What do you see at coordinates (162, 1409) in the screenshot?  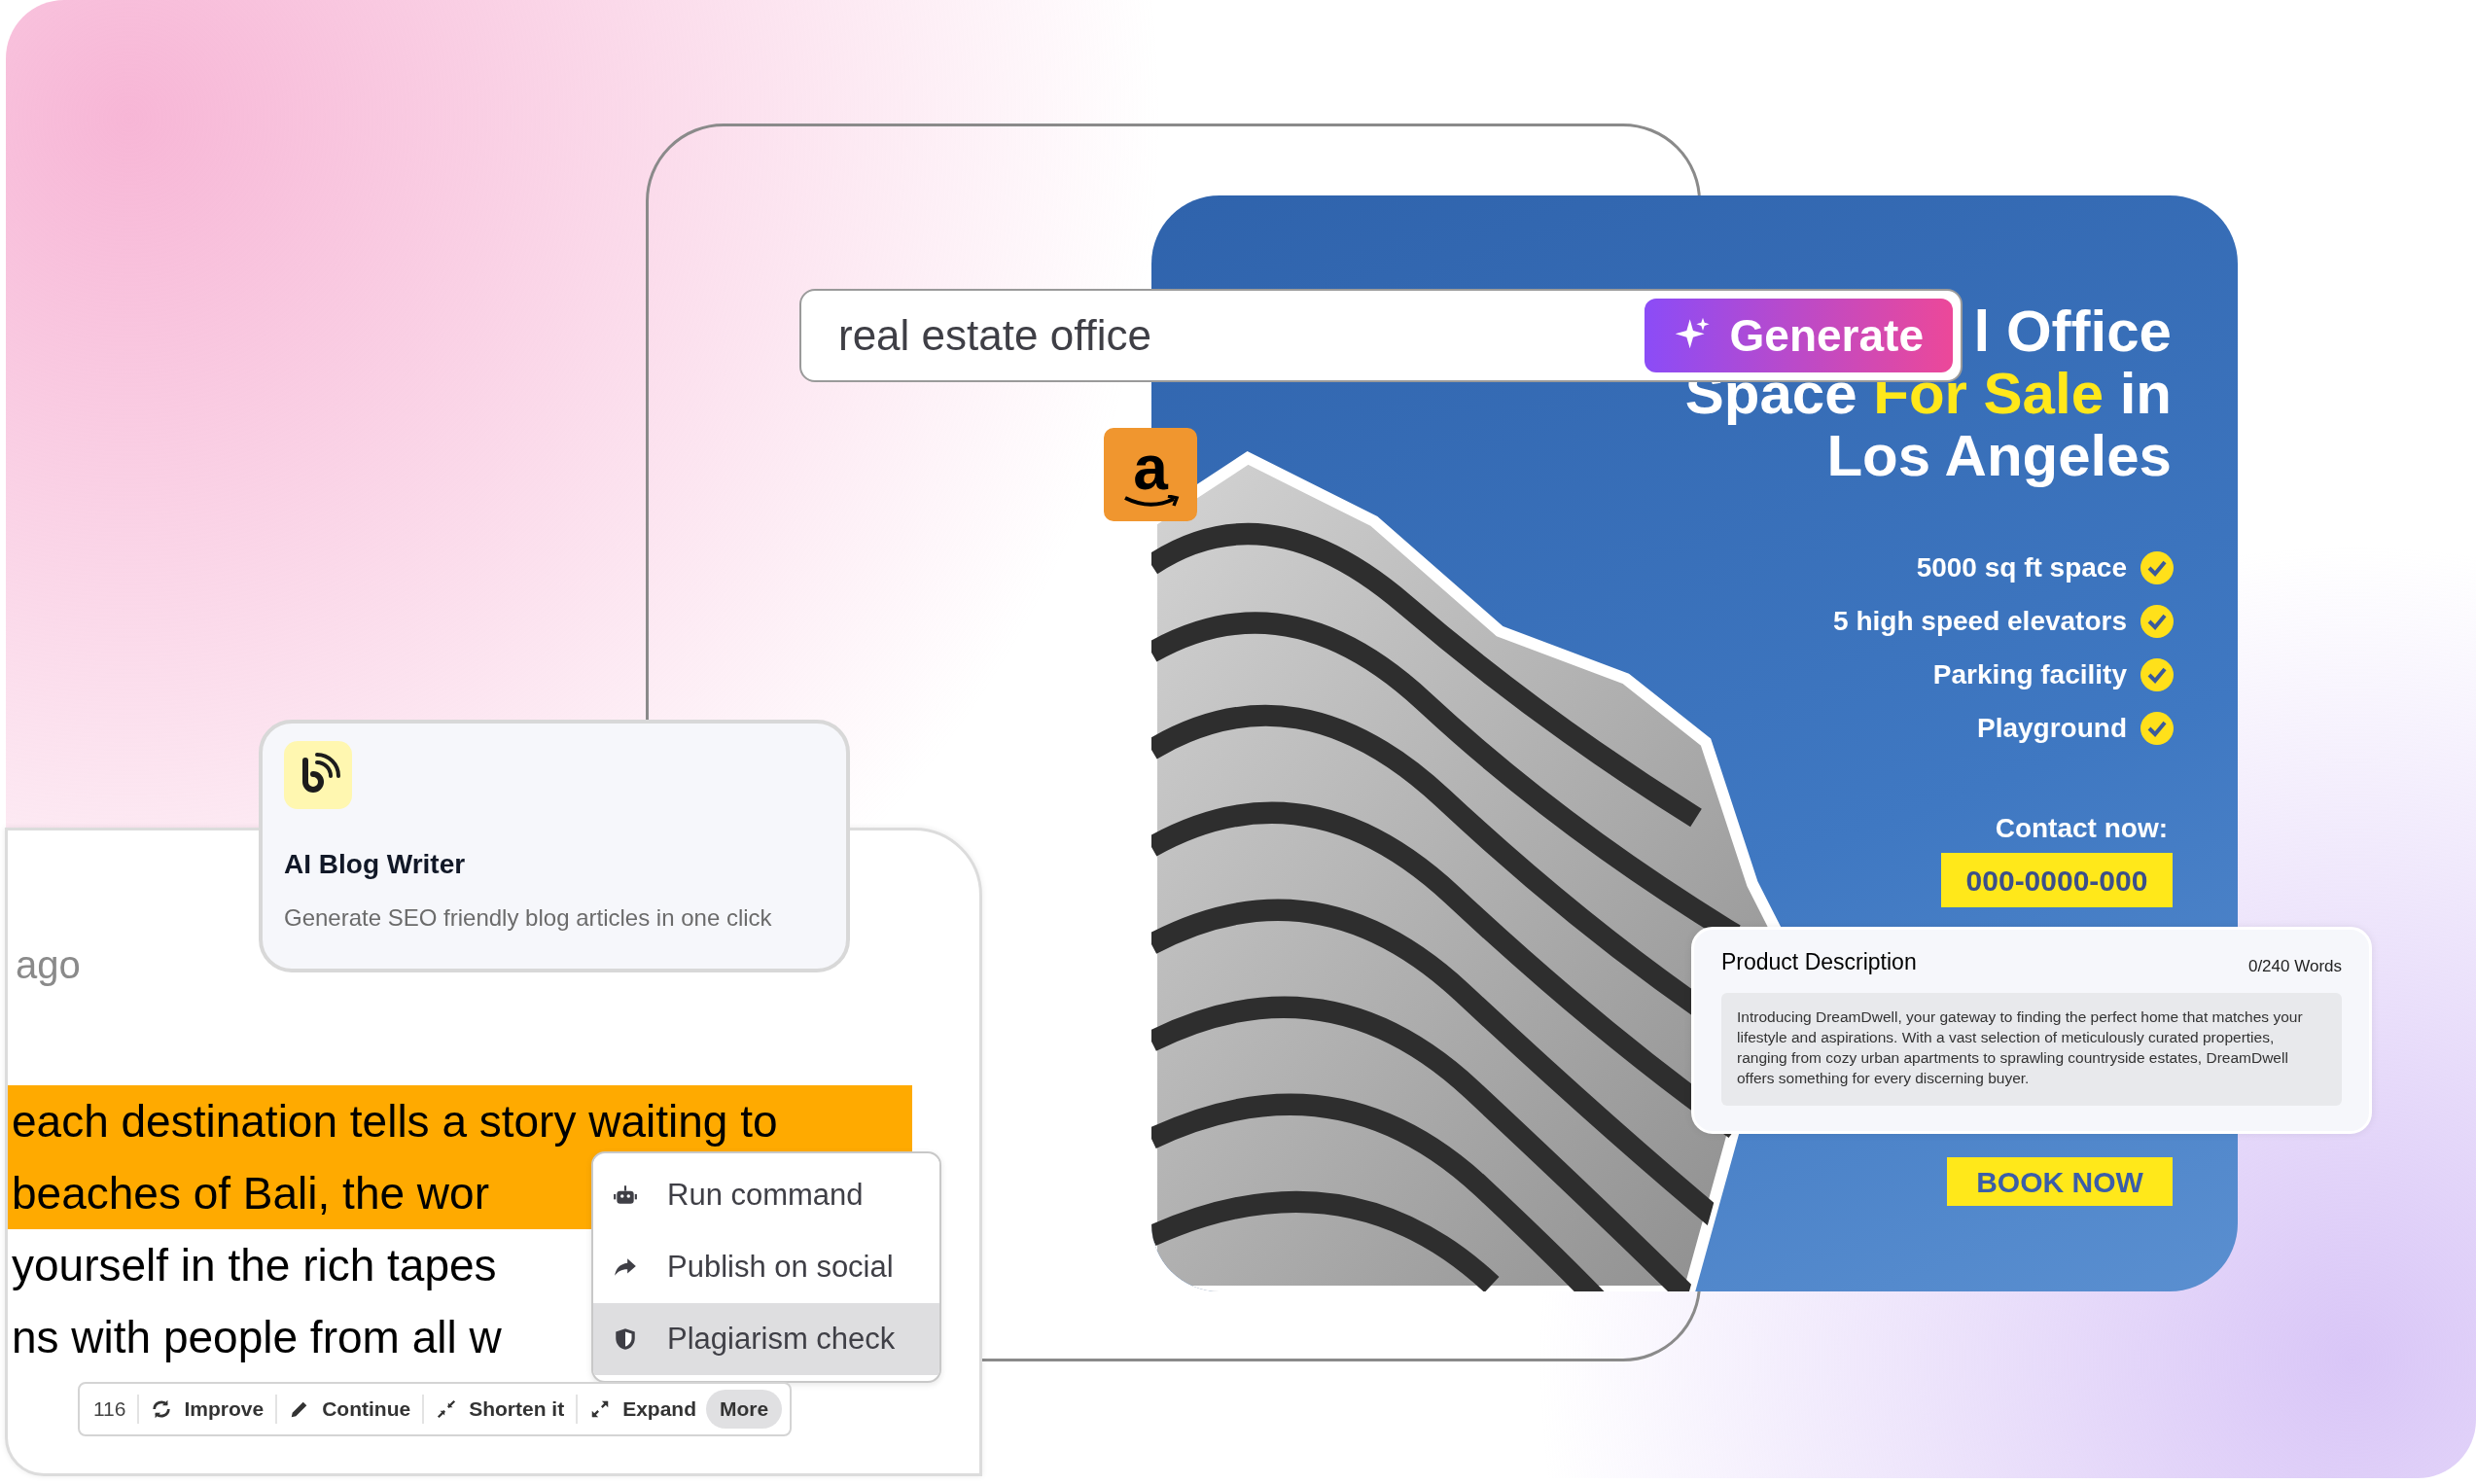 I see `refresh-icon` at bounding box center [162, 1409].